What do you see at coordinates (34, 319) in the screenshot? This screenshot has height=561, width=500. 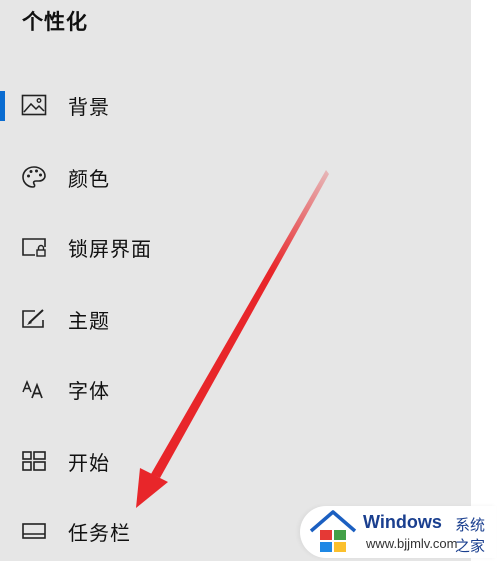 I see `theme-icon` at bounding box center [34, 319].